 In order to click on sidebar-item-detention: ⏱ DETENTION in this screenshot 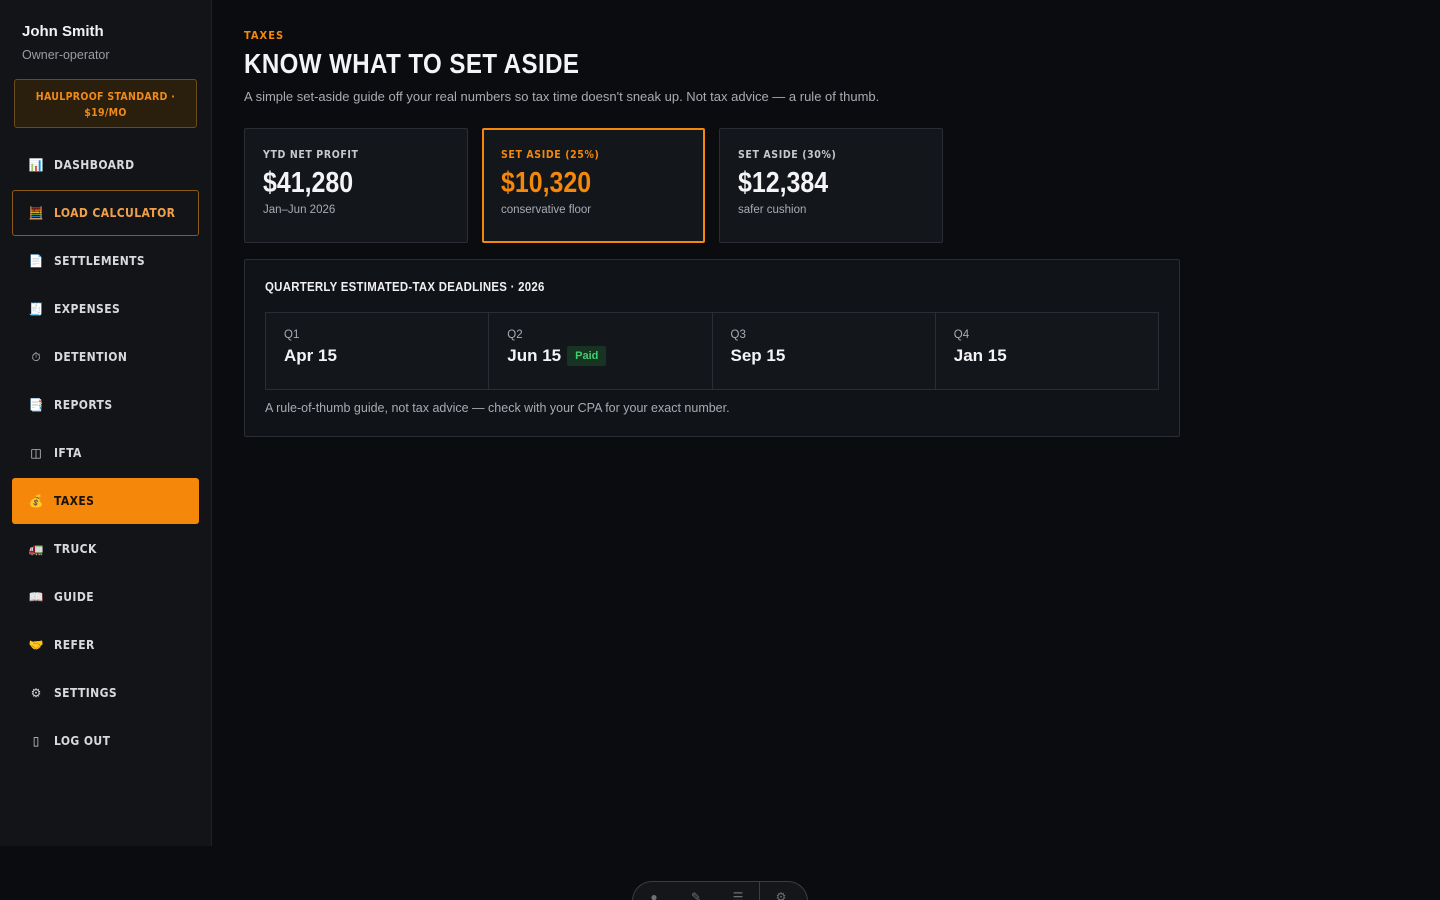, I will do `click(105, 357)`.